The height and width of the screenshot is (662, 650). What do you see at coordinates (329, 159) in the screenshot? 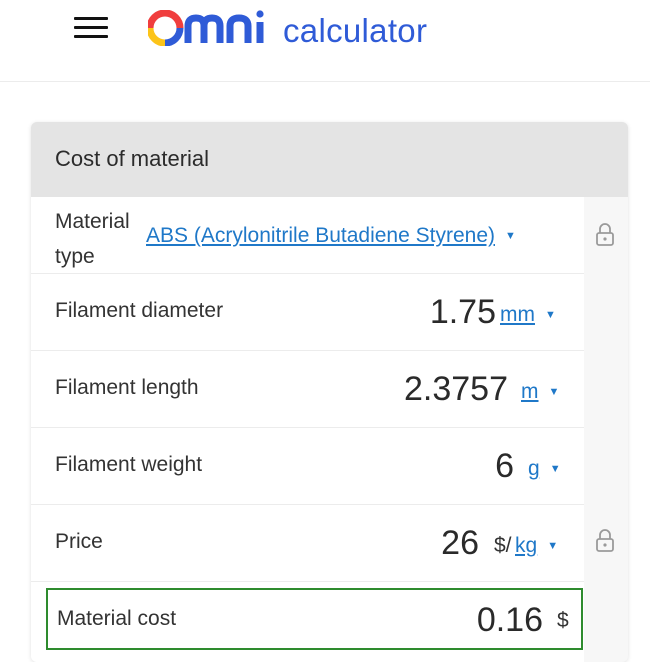
I see `card-header: Cost of material` at bounding box center [329, 159].